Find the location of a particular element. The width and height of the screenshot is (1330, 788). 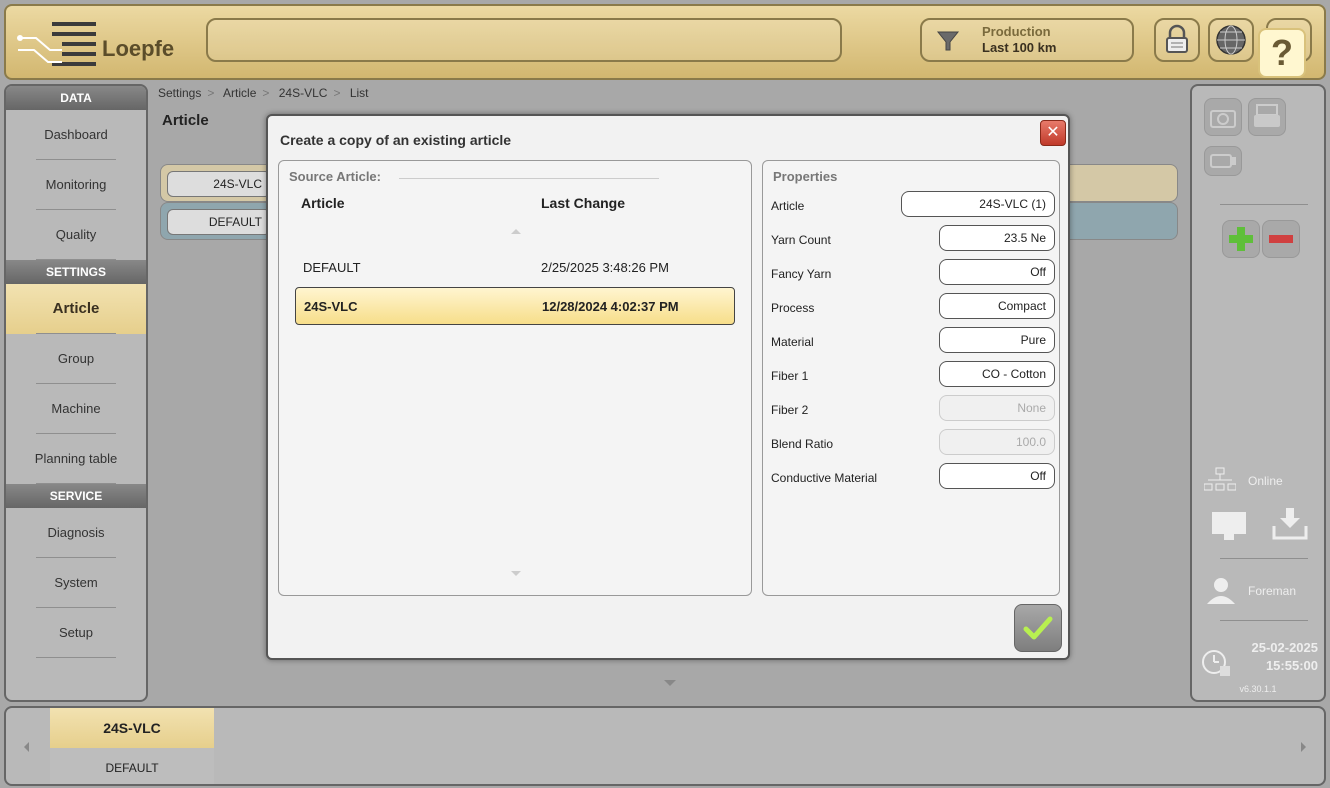

sidebar-item-quality: Quality is located at coordinates (76, 235).